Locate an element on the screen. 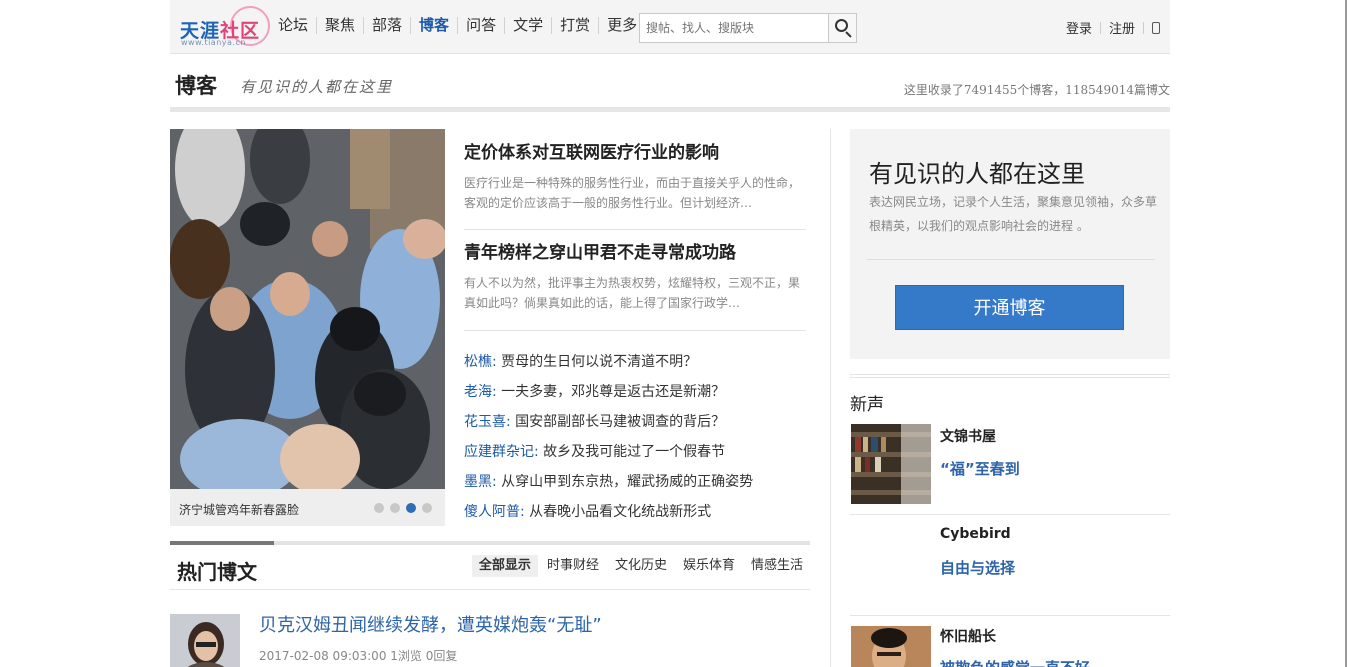  hero-crowd-photo is located at coordinates (307, 309).